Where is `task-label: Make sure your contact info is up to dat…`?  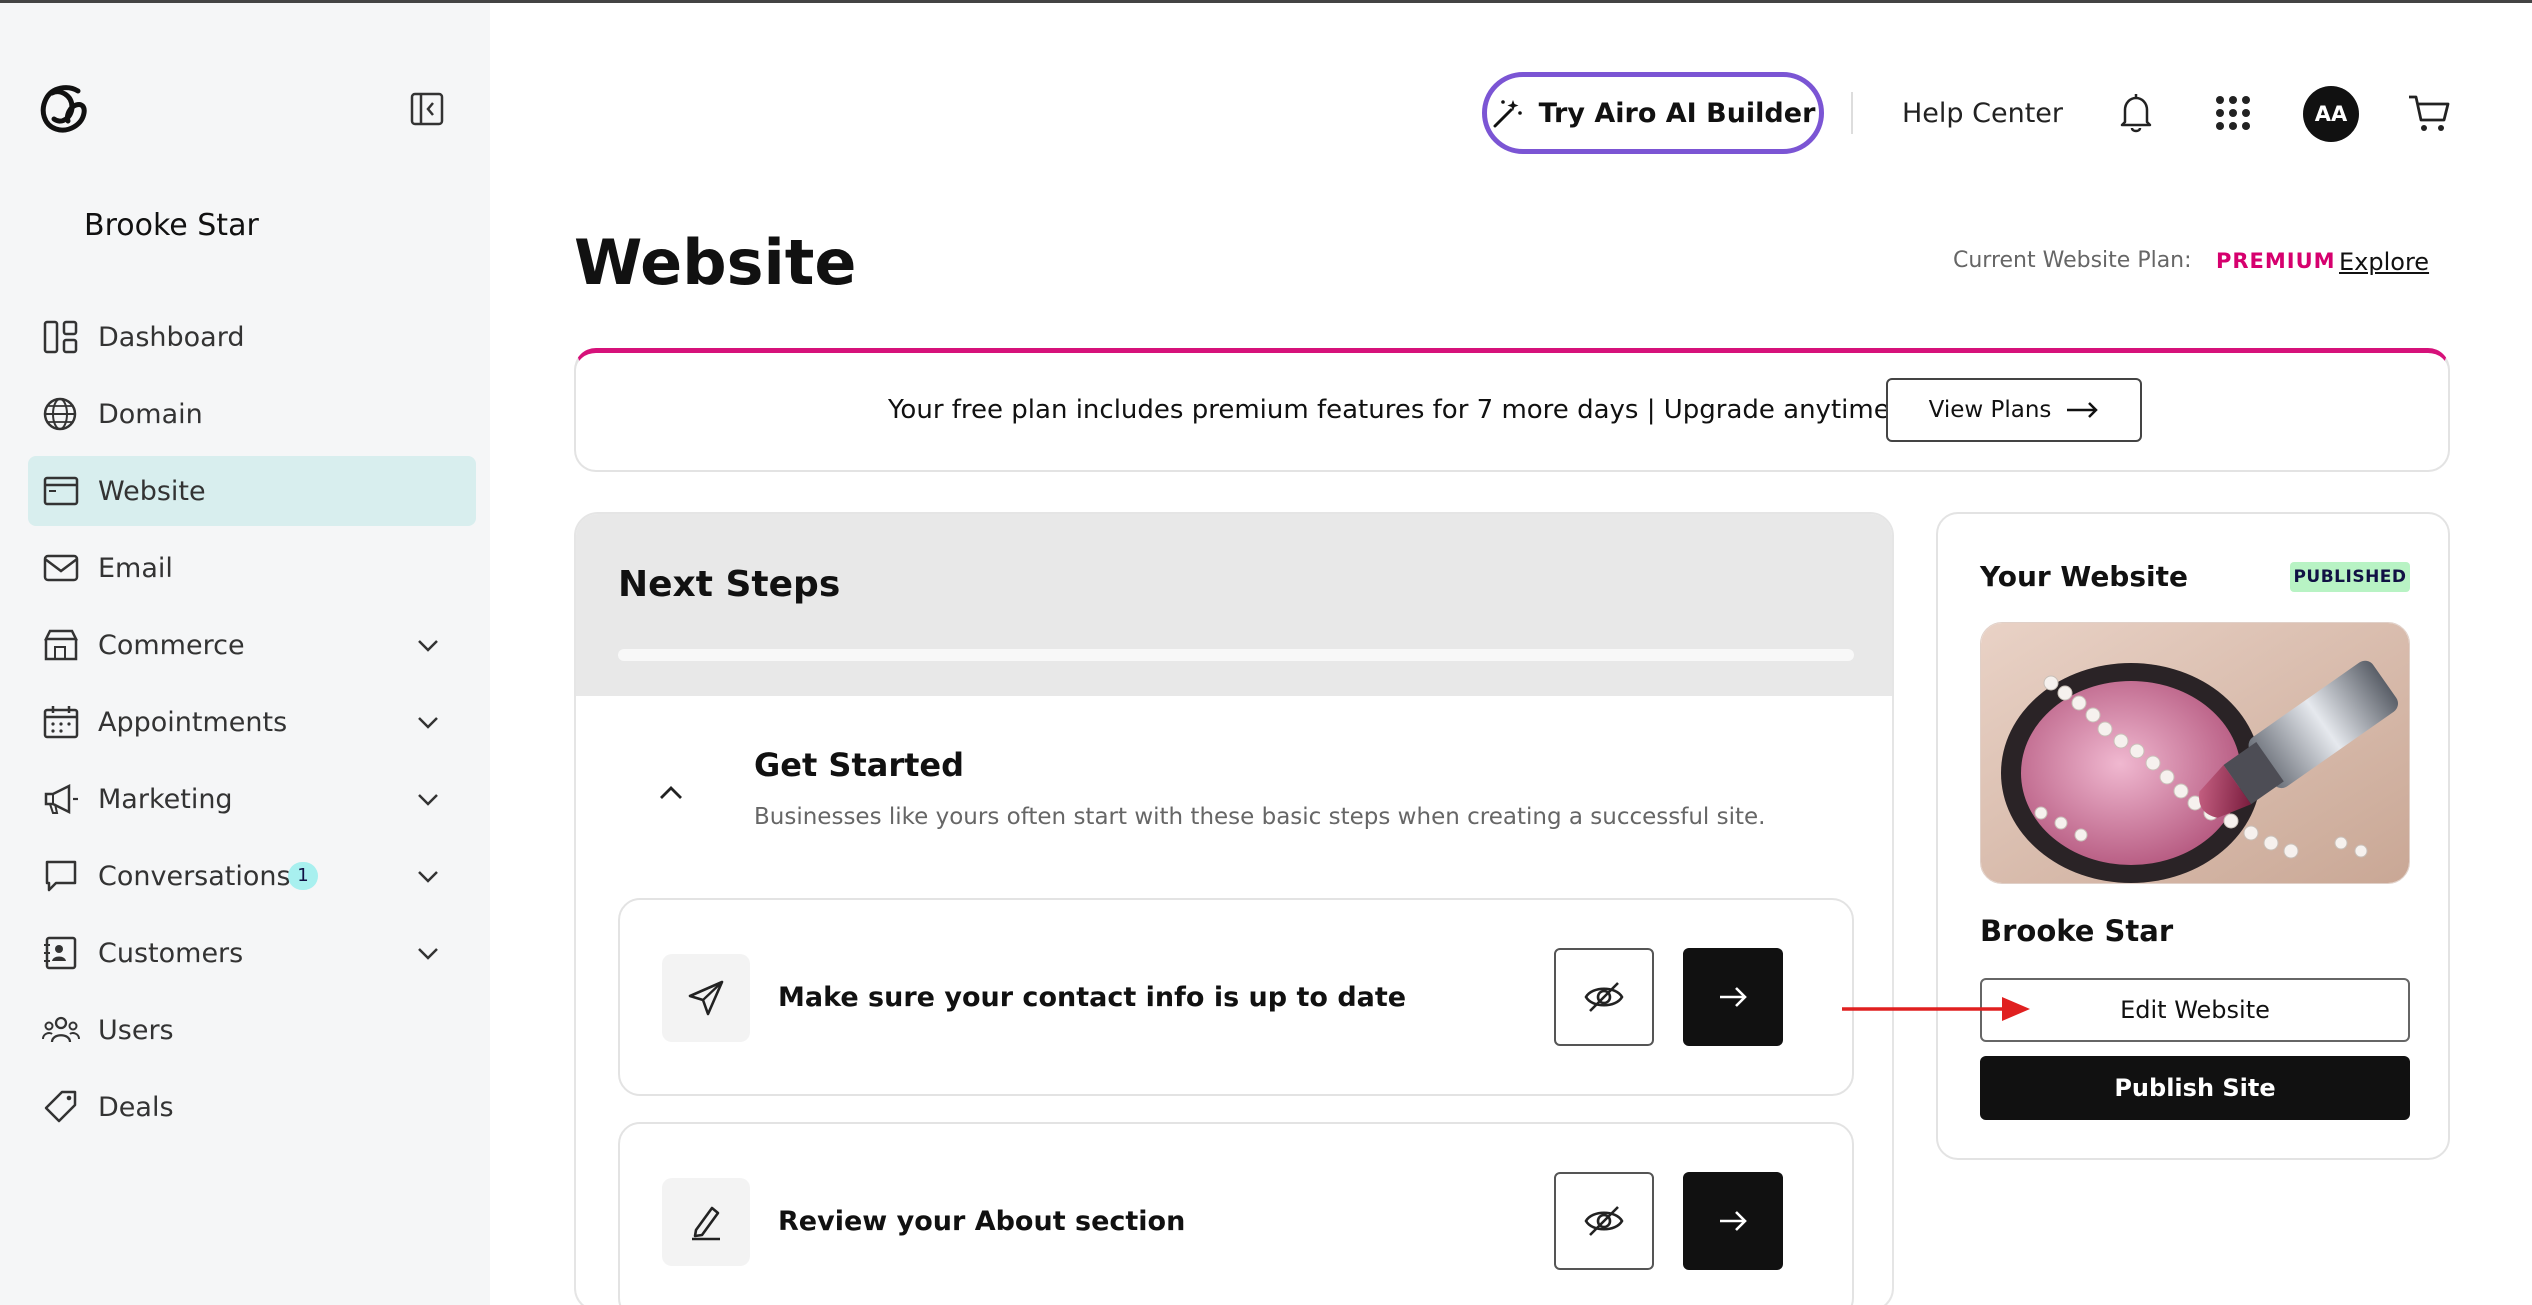 task-label: Make sure your contact info is up to dat… is located at coordinates (1092, 997).